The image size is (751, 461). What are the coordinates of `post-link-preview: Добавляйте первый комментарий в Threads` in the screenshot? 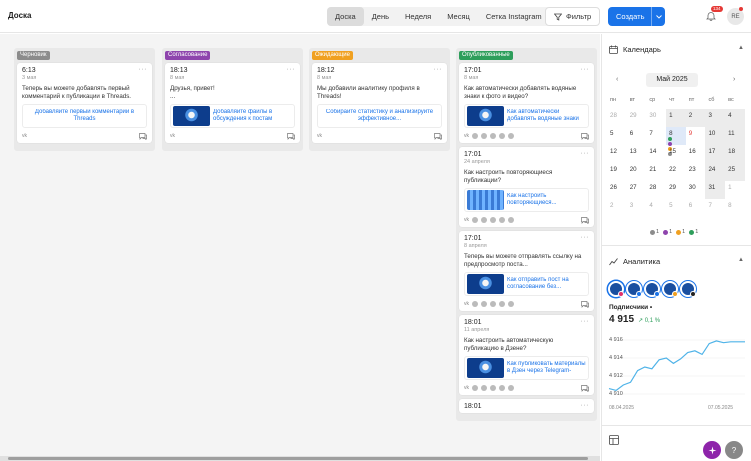 It's located at (84, 116).